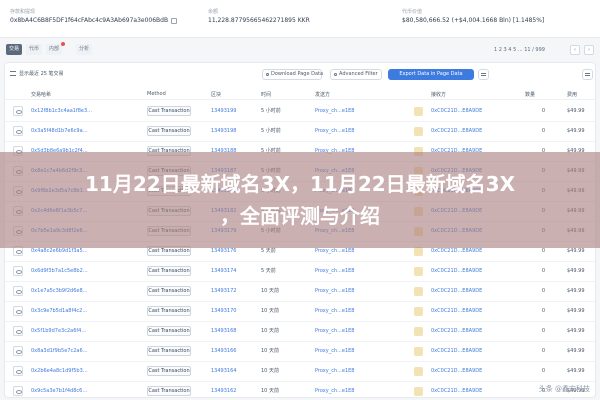  I want to click on more-button, so click(587, 74).